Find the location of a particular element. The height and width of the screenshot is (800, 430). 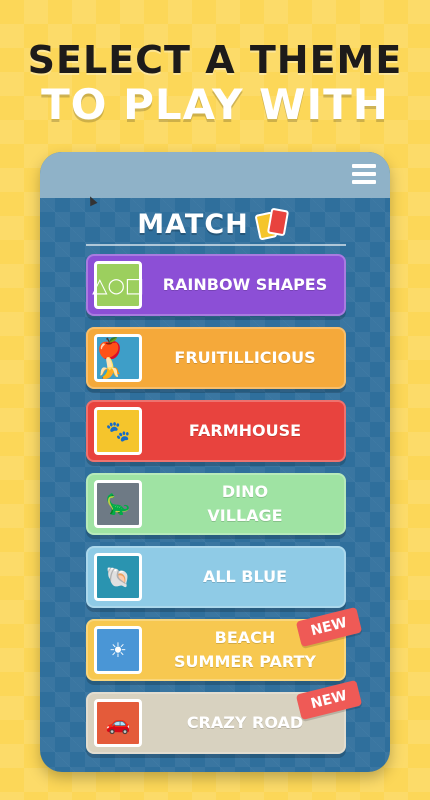

theme-label: FRUITILLICIOUS is located at coordinates (245, 357).